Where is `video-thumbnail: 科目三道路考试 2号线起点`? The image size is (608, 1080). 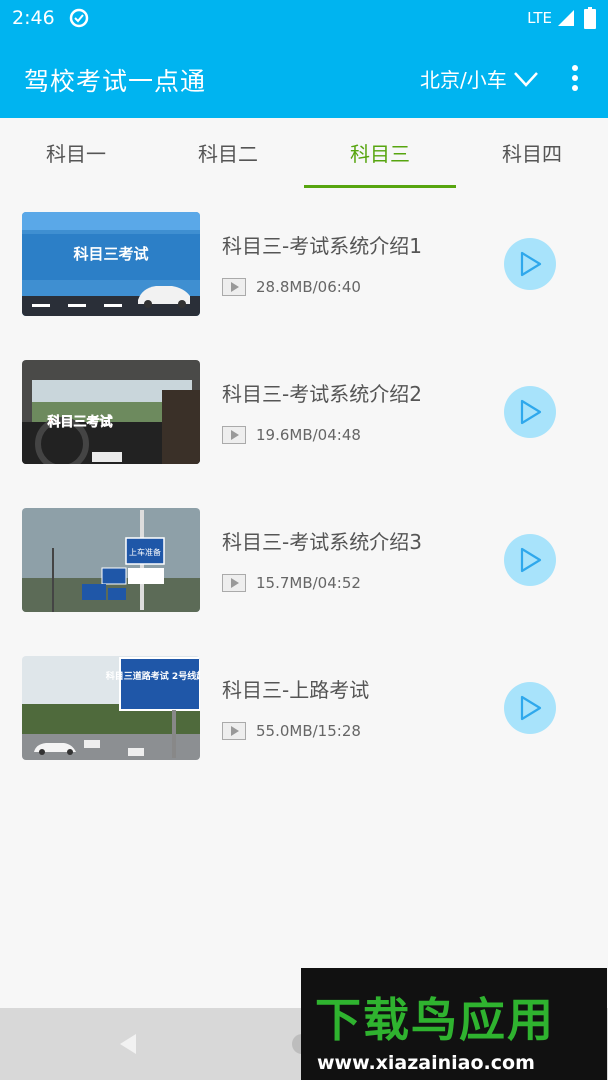 video-thumbnail: 科目三道路考试 2号线起点 is located at coordinates (111, 708).